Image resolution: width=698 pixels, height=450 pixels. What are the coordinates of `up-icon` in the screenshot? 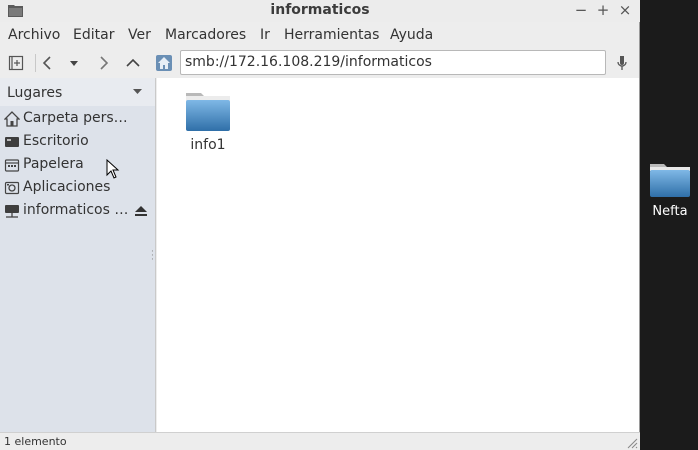 It's located at (133, 62).